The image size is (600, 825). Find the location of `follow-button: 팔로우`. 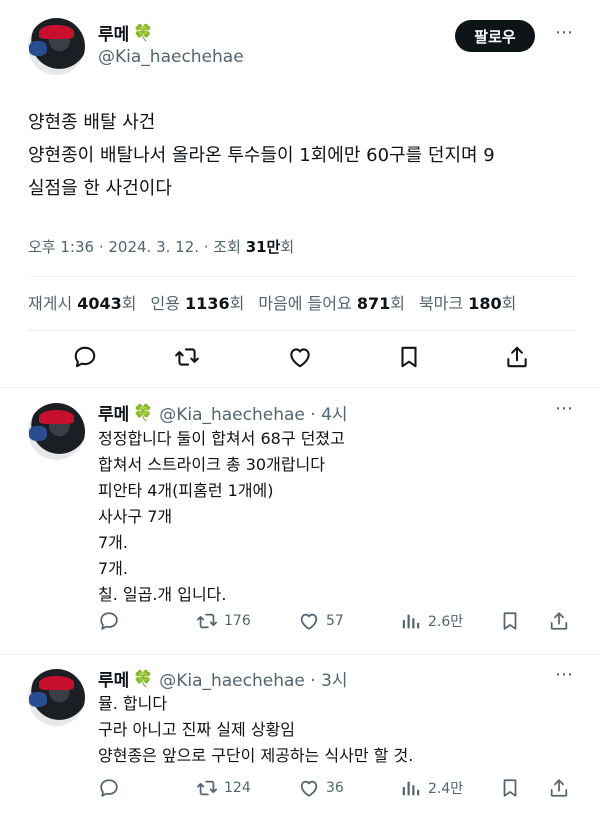

follow-button: 팔로우 is located at coordinates (495, 36).